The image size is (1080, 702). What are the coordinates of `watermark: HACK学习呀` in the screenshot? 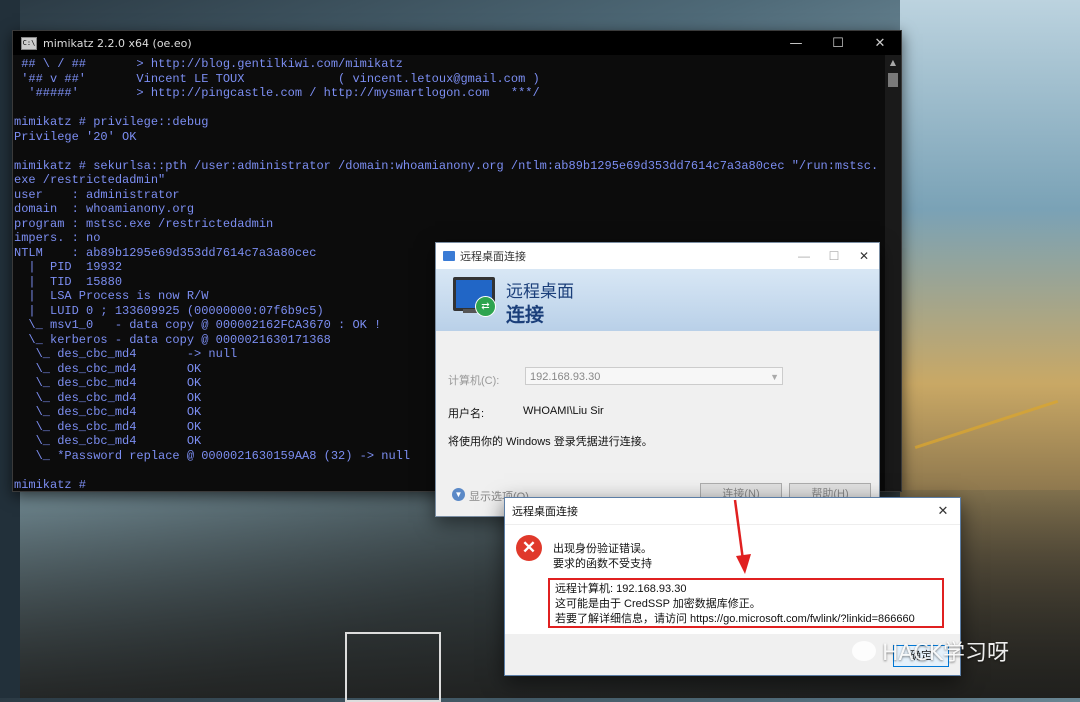 It's located at (930, 651).